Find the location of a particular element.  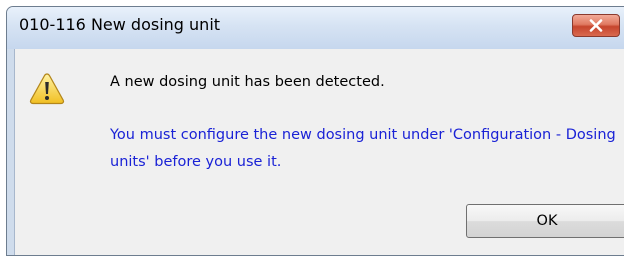

warning-icon is located at coordinates (47, 89).